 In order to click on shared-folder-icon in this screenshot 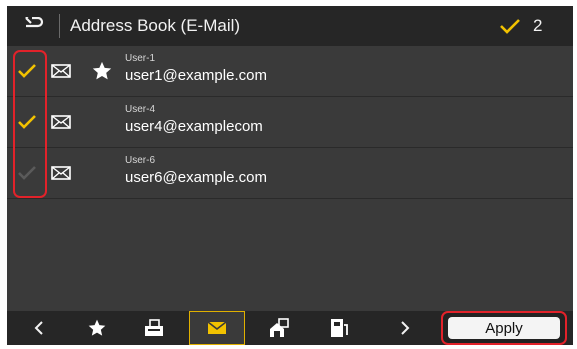, I will do `click(339, 328)`.